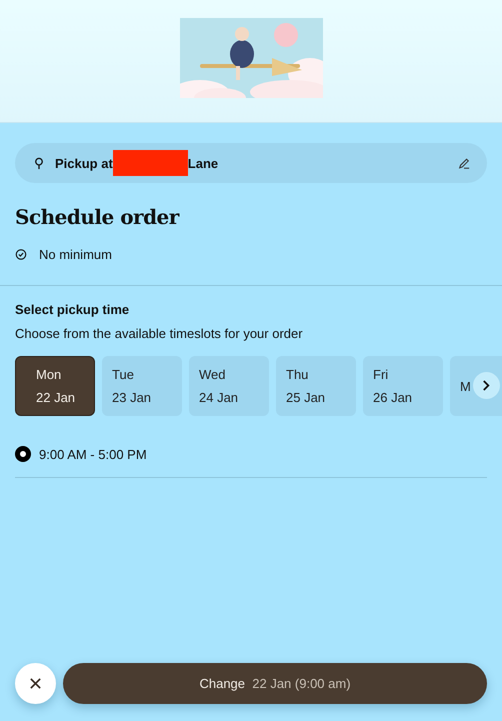  I want to click on pickup-prefix: Pickup at, so click(84, 163).